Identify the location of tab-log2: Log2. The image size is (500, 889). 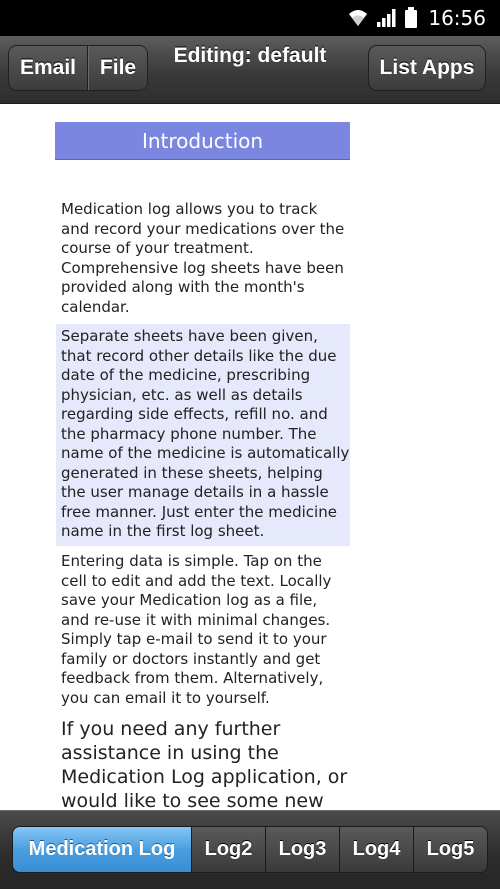
(228, 849).